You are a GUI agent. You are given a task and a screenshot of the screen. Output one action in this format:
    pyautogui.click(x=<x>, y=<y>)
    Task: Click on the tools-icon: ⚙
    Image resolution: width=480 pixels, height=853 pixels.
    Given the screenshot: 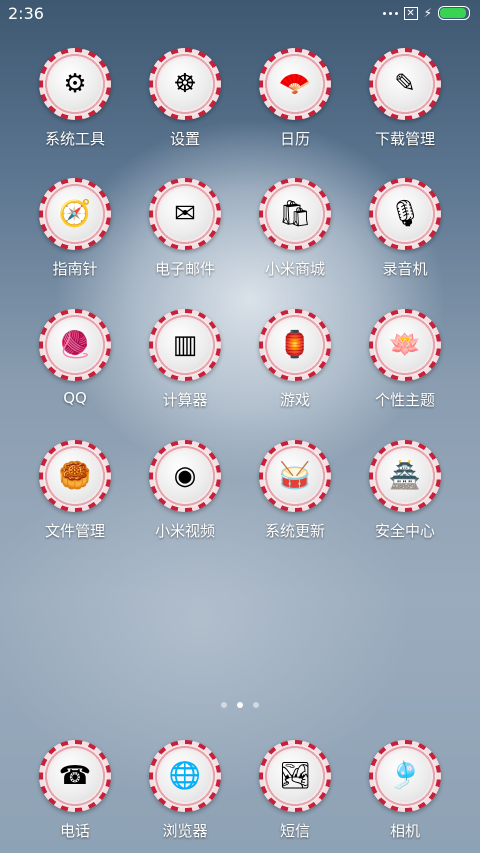 What is the action you would take?
    pyautogui.click(x=75, y=84)
    